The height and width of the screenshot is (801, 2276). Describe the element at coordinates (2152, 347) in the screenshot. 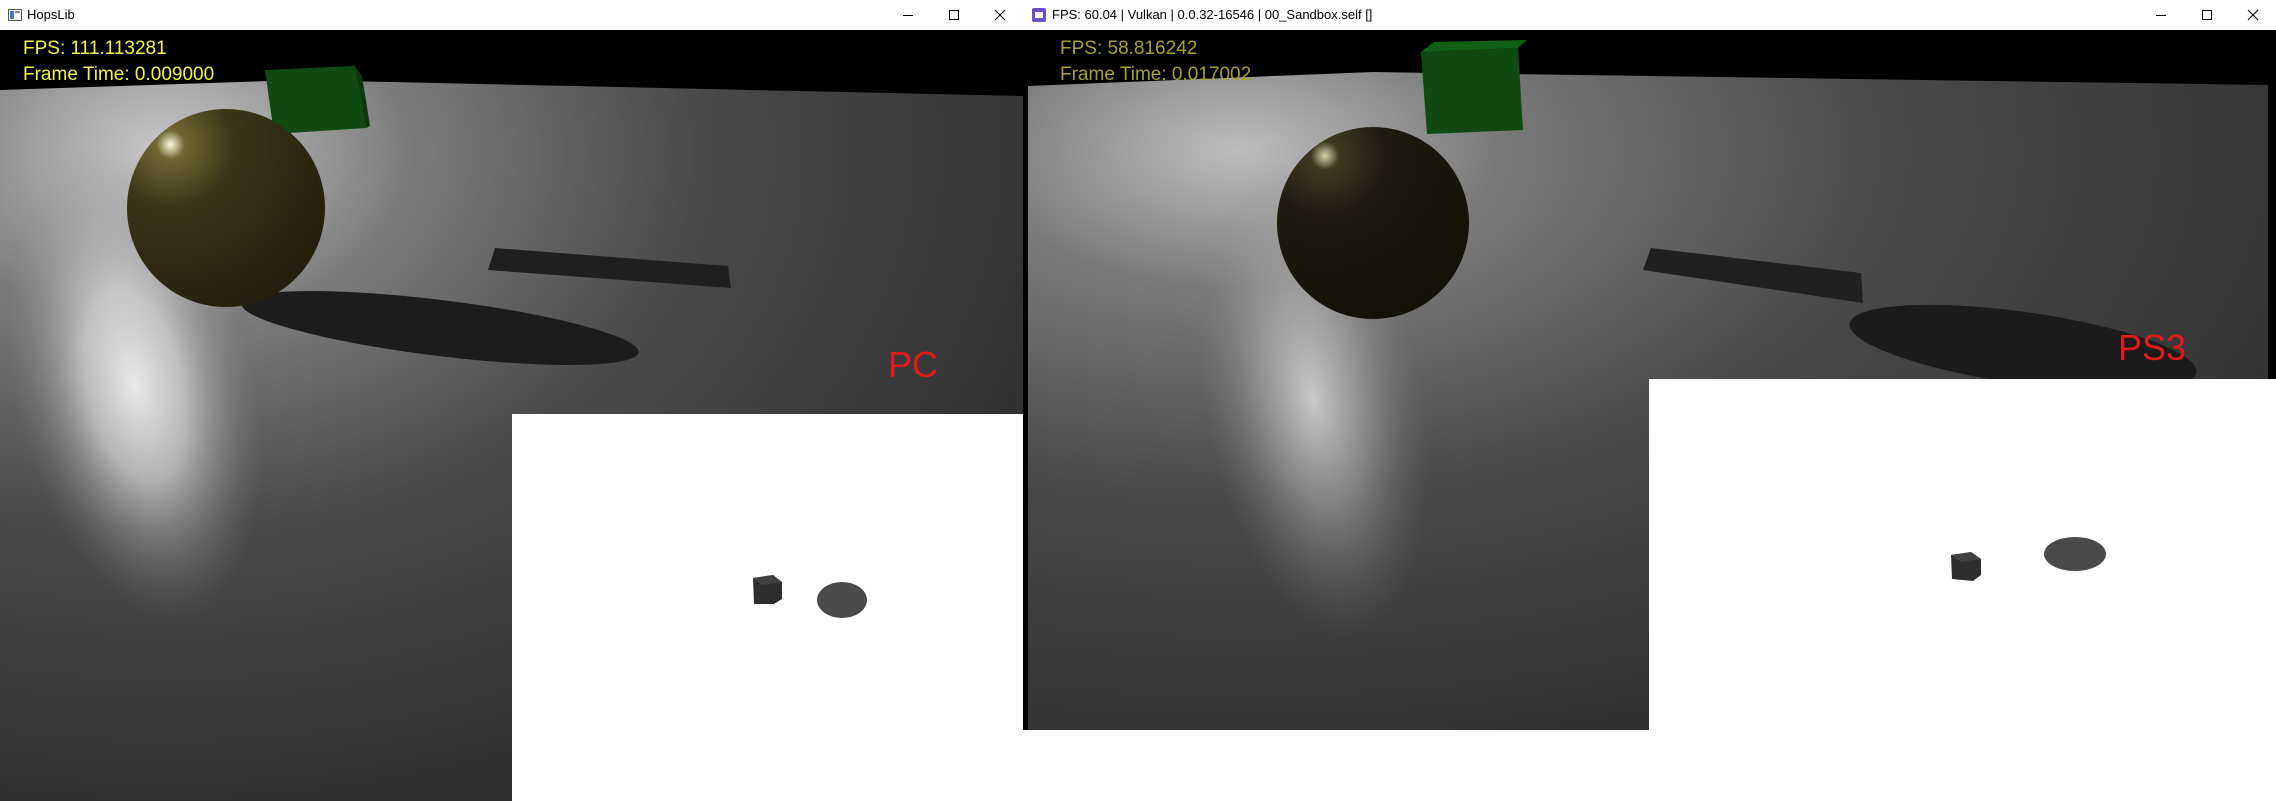

I see `platform-label-ps3: PS3` at that location.